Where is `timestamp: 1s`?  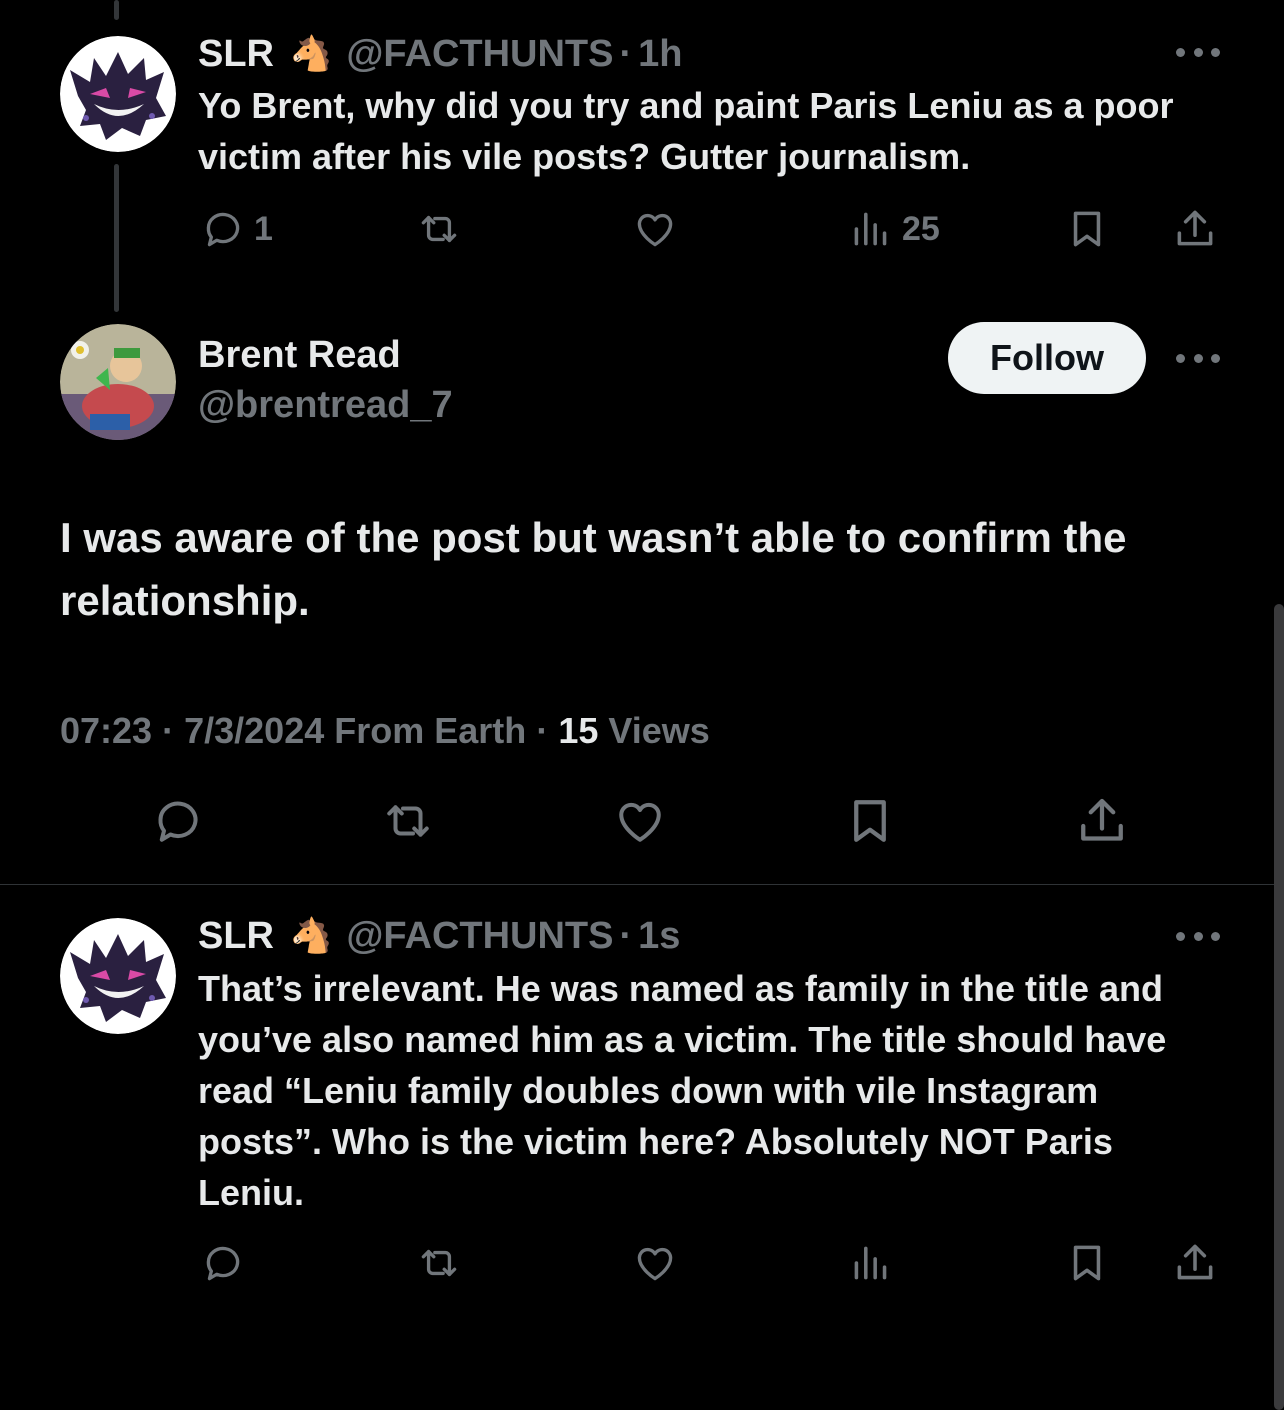 timestamp: 1s is located at coordinates (659, 936).